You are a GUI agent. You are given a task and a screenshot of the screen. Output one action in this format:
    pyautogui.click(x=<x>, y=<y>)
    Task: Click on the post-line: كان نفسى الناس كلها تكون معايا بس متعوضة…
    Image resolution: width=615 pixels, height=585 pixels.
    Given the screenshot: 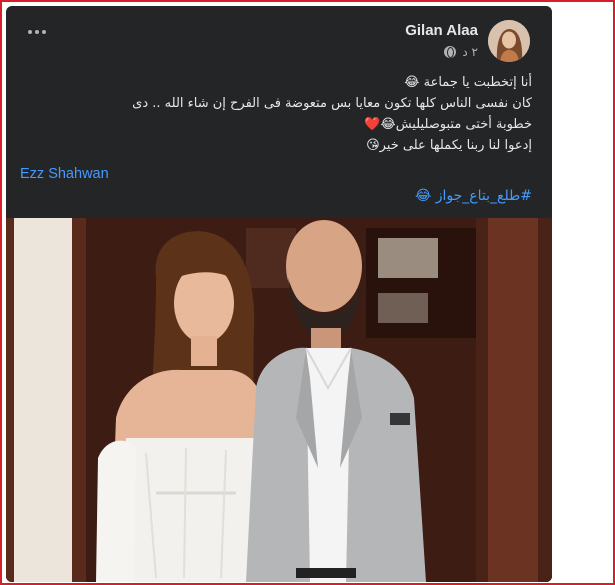 What is the action you would take?
    pyautogui.click(x=332, y=103)
    